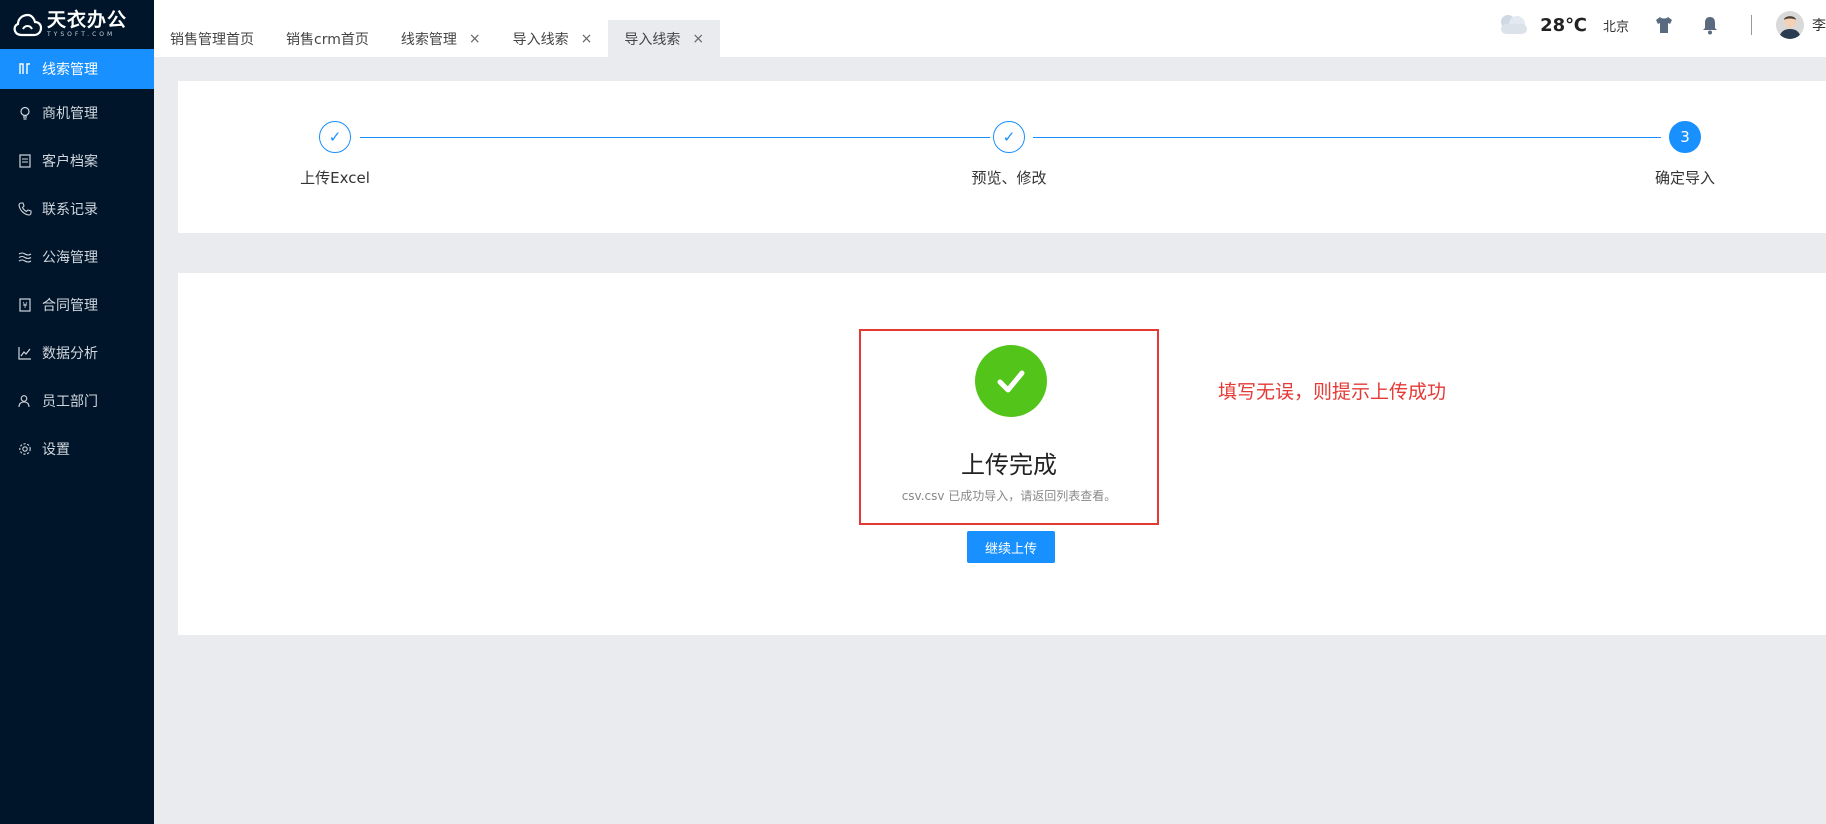 This screenshot has width=1826, height=824. Describe the element at coordinates (81, 34) in the screenshot. I see `brand-sub: TYSOFT.COM` at that location.